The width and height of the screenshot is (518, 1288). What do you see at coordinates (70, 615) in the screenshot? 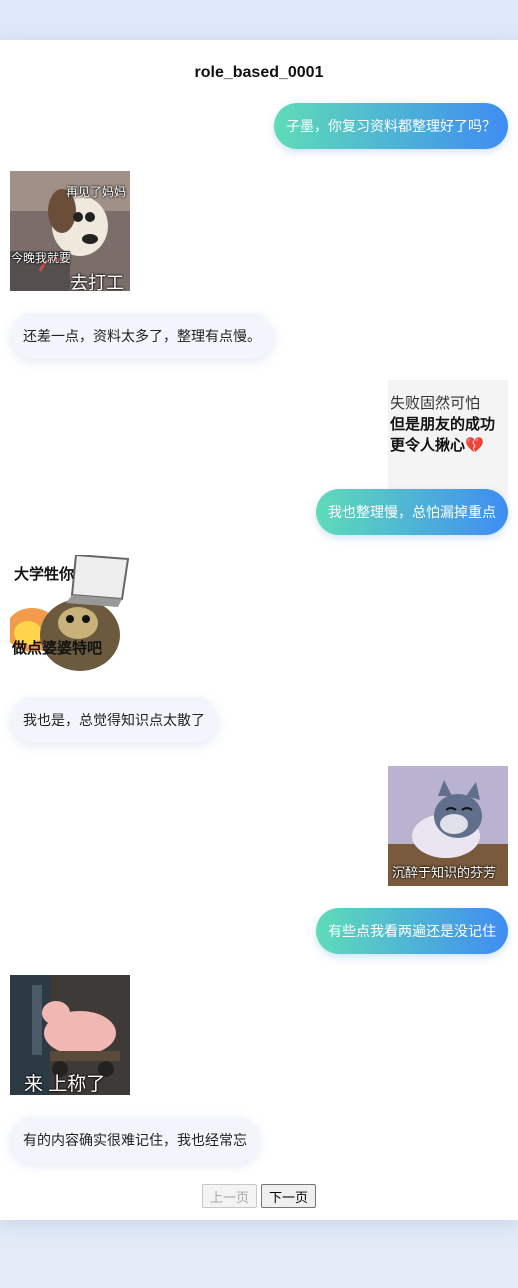
I see `sticker-monkey-image: 大学牲你 做点婆婆特吧` at bounding box center [70, 615].